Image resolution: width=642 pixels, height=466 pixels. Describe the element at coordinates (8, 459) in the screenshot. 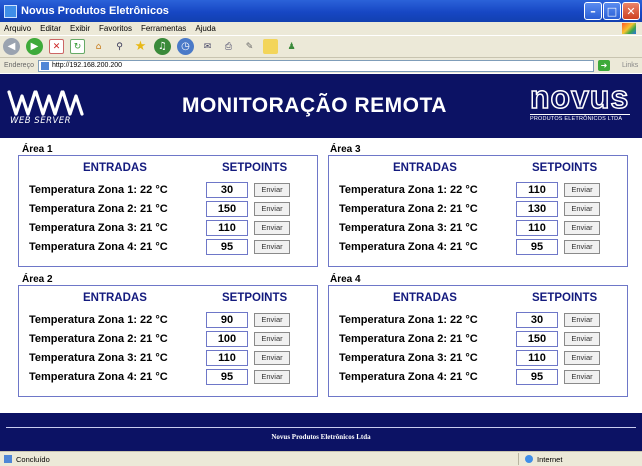

I see `page-done-icon` at that location.